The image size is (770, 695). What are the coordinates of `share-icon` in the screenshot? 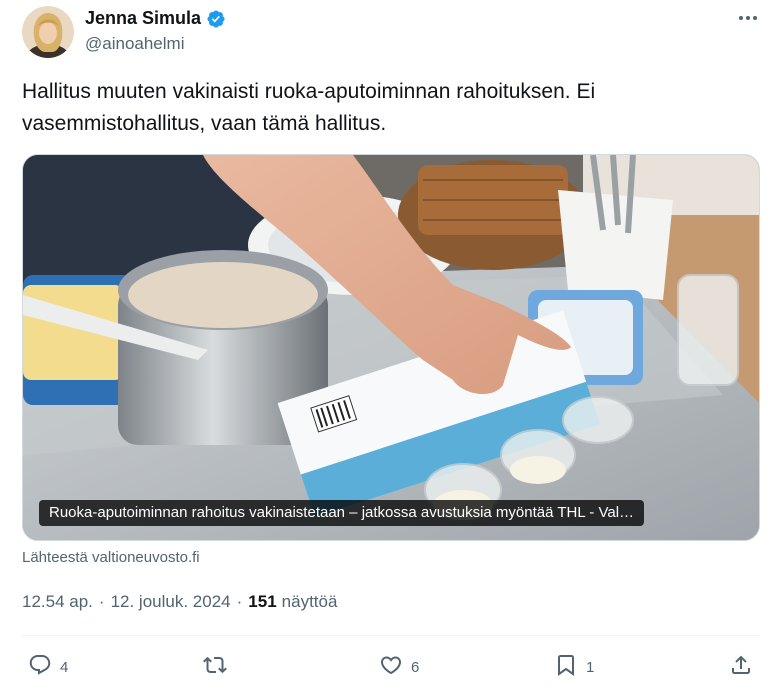 It's located at (741, 667).